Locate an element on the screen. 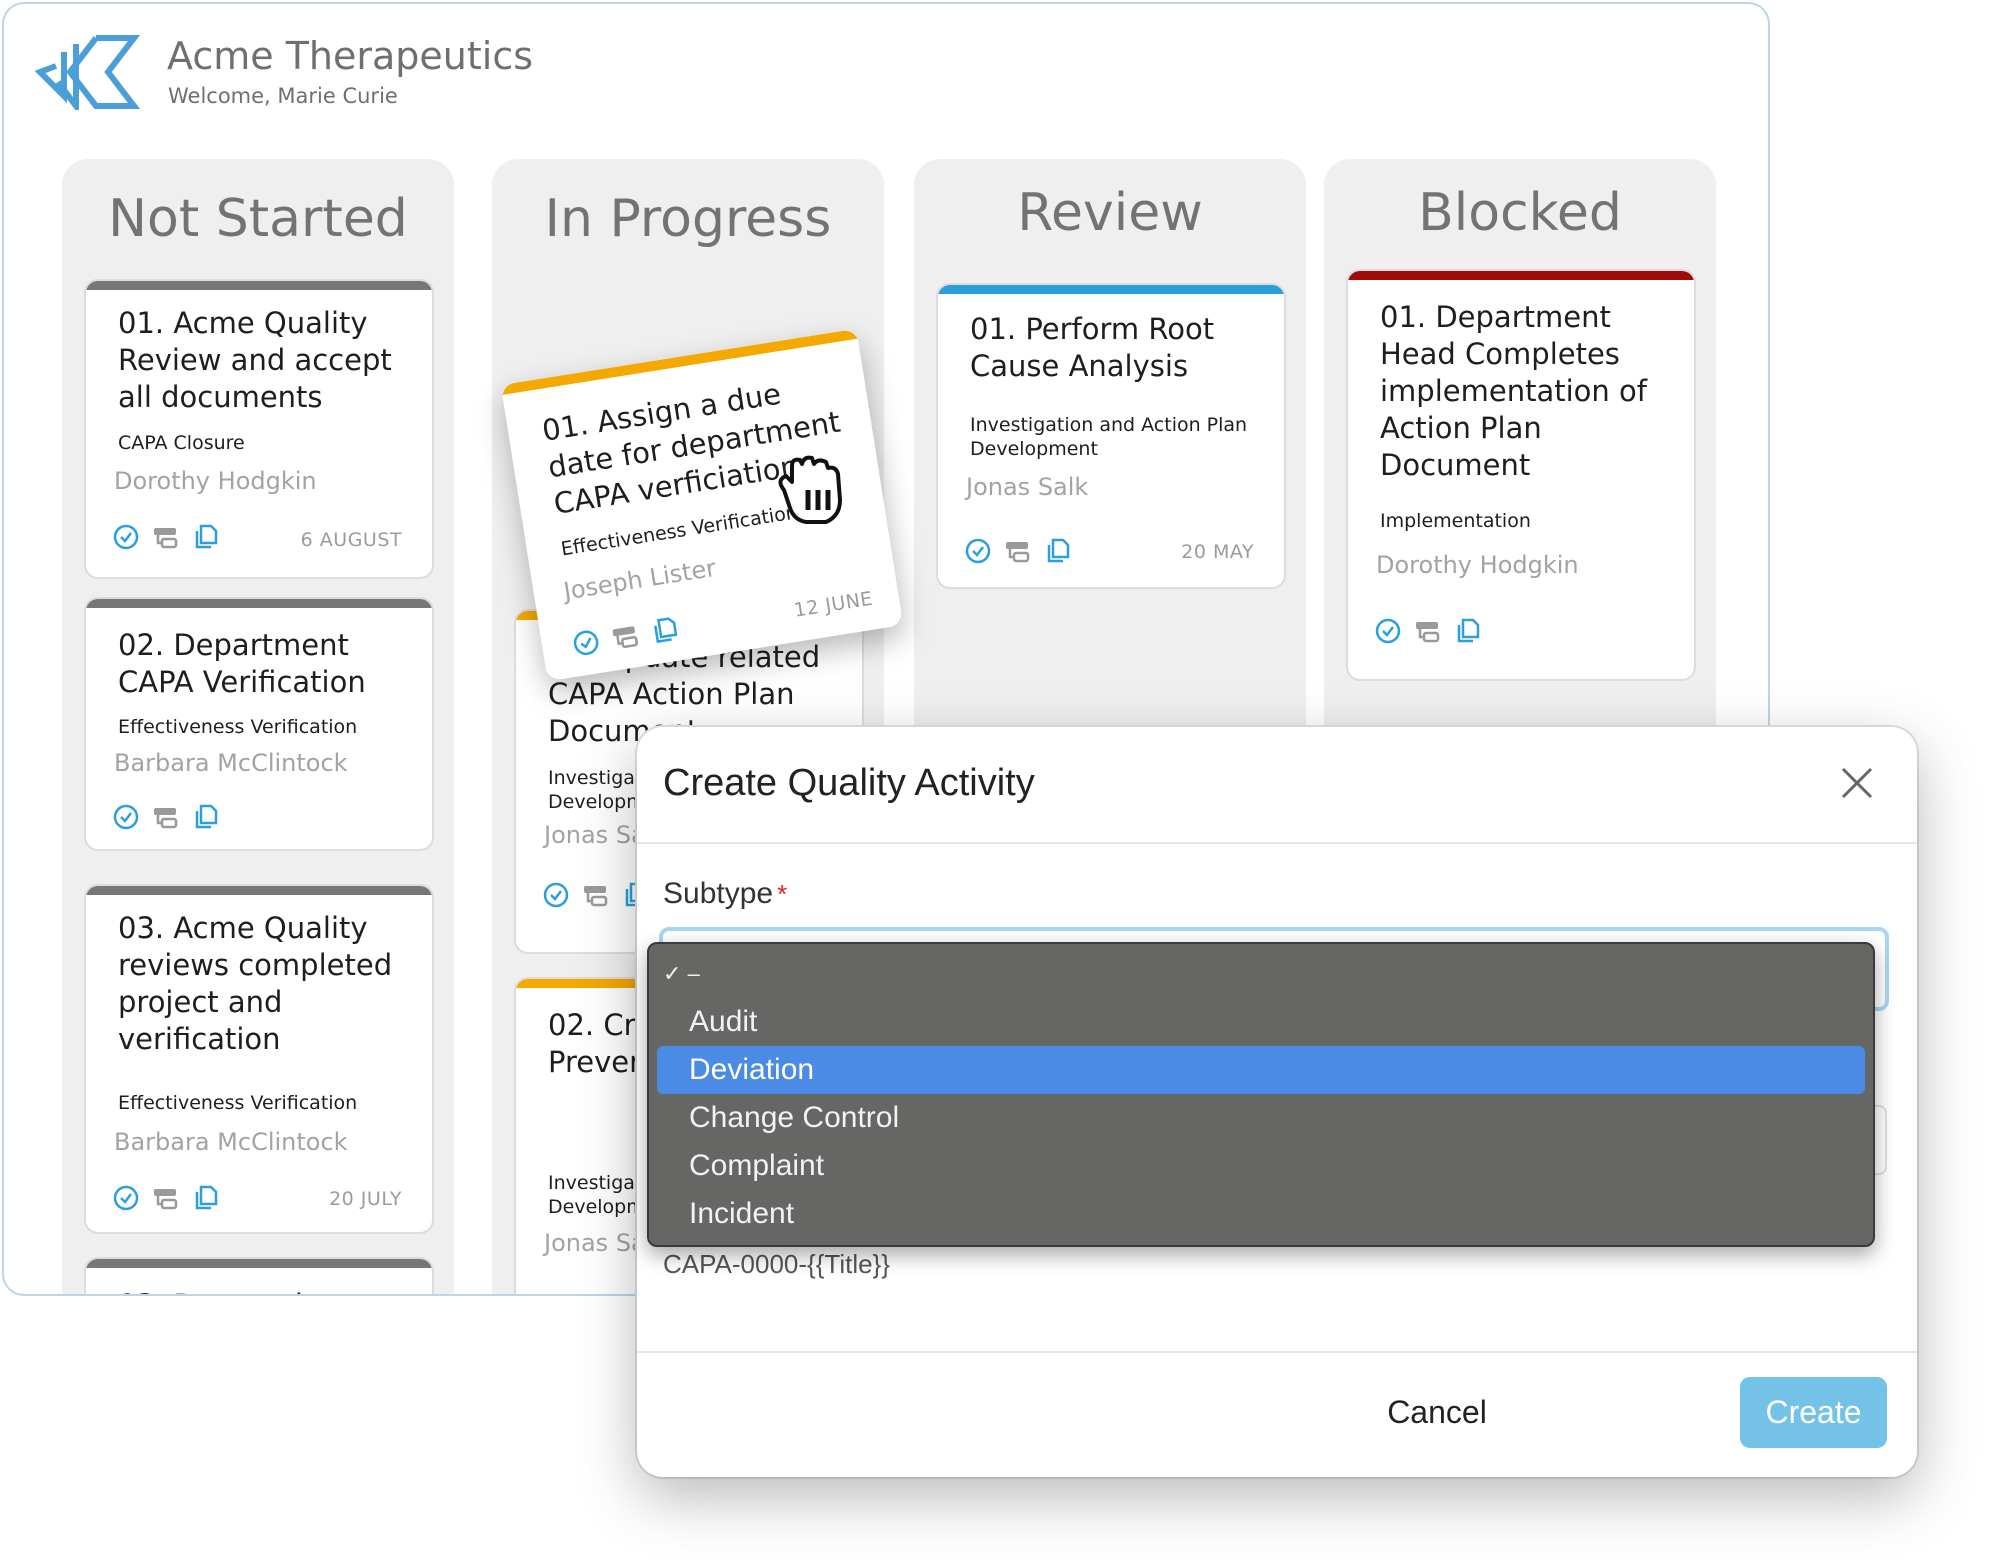  column-title: Blocked is located at coordinates (1520, 213).